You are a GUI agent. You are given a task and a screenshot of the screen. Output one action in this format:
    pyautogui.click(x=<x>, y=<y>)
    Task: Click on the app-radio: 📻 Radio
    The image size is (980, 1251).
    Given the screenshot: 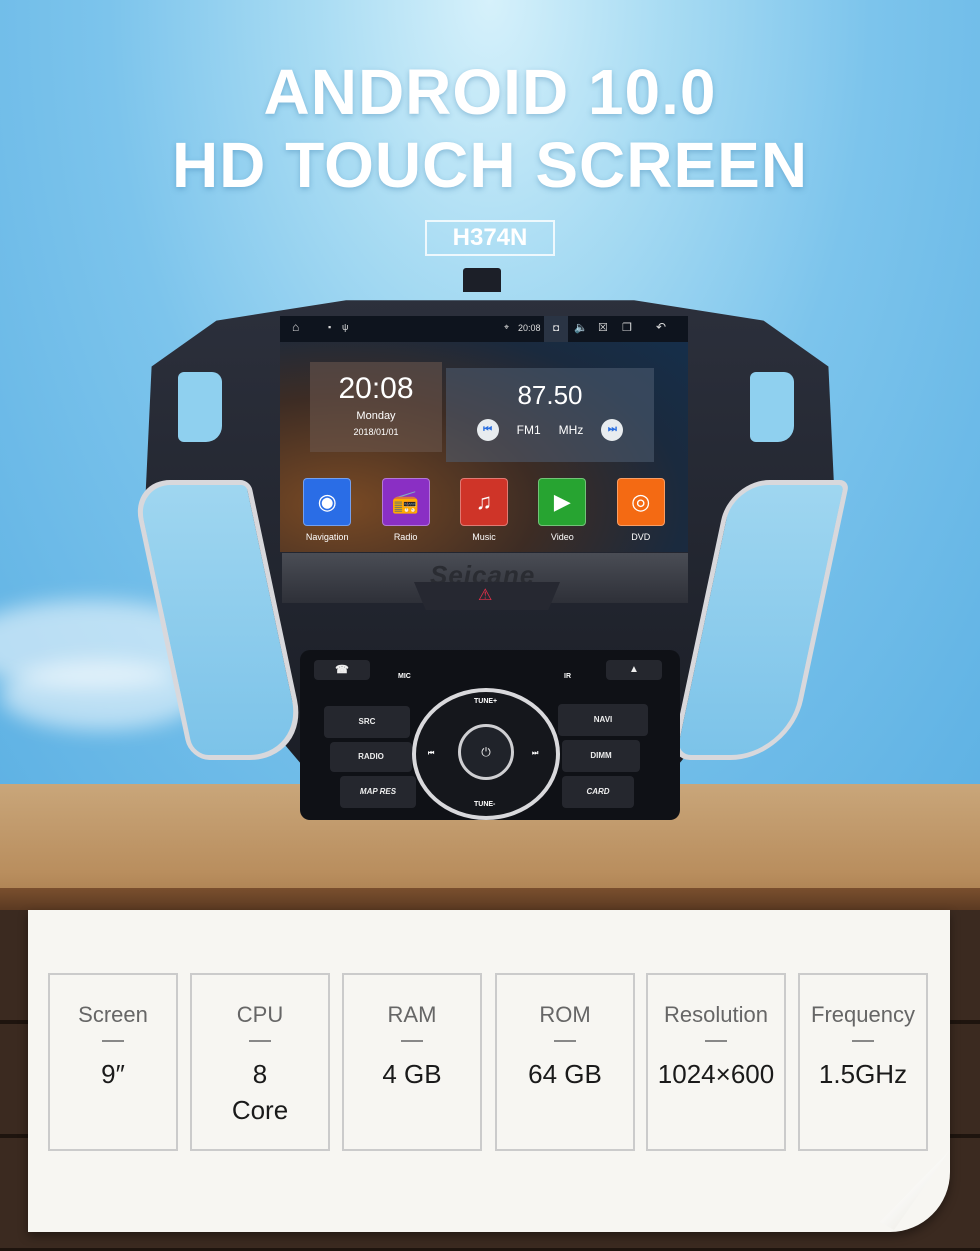 What is the action you would take?
    pyautogui.click(x=406, y=510)
    